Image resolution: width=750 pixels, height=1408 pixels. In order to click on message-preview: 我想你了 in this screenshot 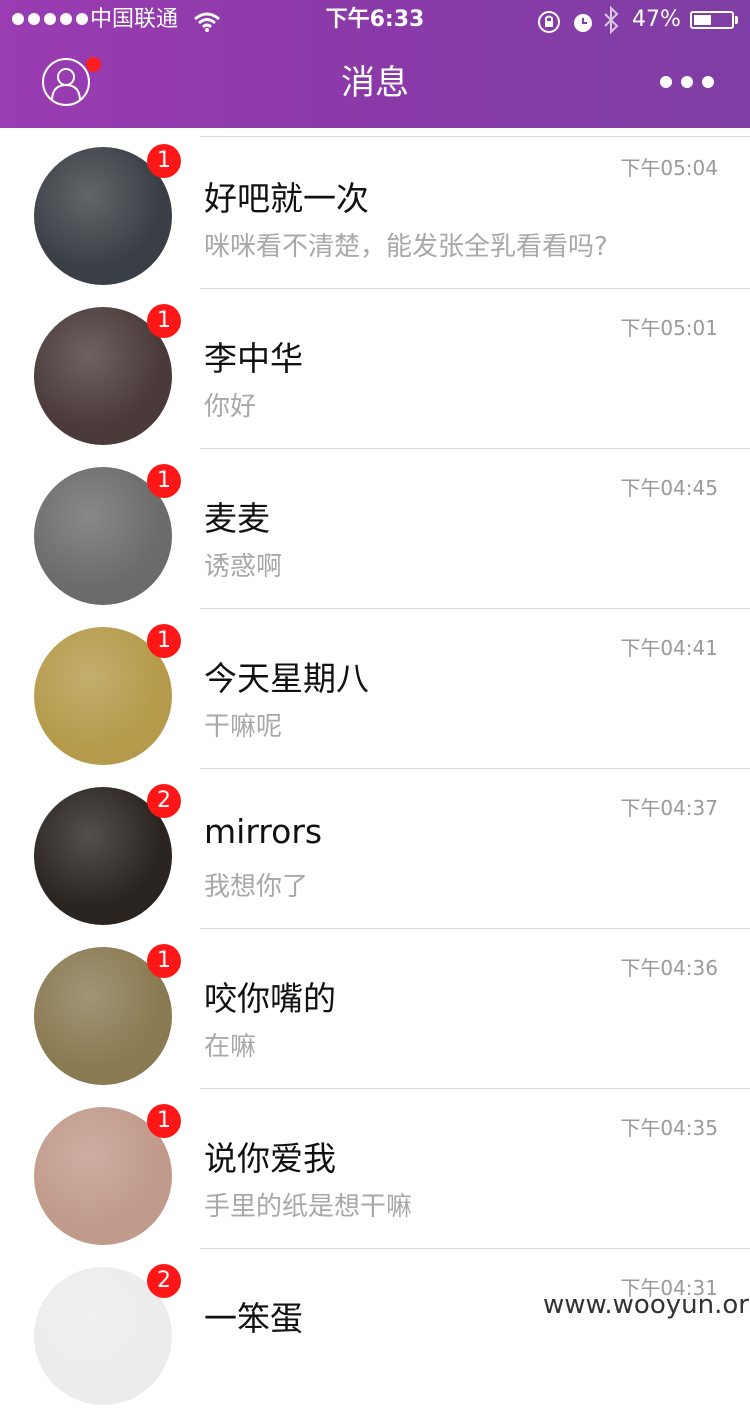, I will do `click(256, 887)`.